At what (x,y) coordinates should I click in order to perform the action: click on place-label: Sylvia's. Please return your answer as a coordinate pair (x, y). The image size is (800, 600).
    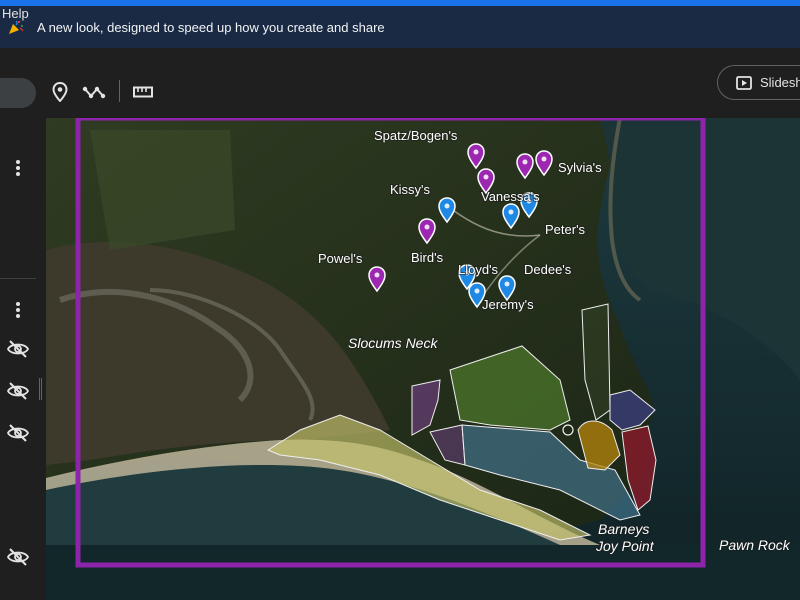
    Looking at the image, I should click on (580, 167).